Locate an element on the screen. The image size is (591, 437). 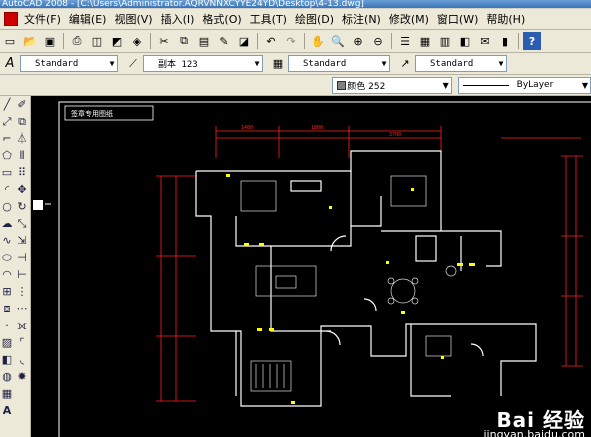
dining-table is located at coordinates (403, 291).